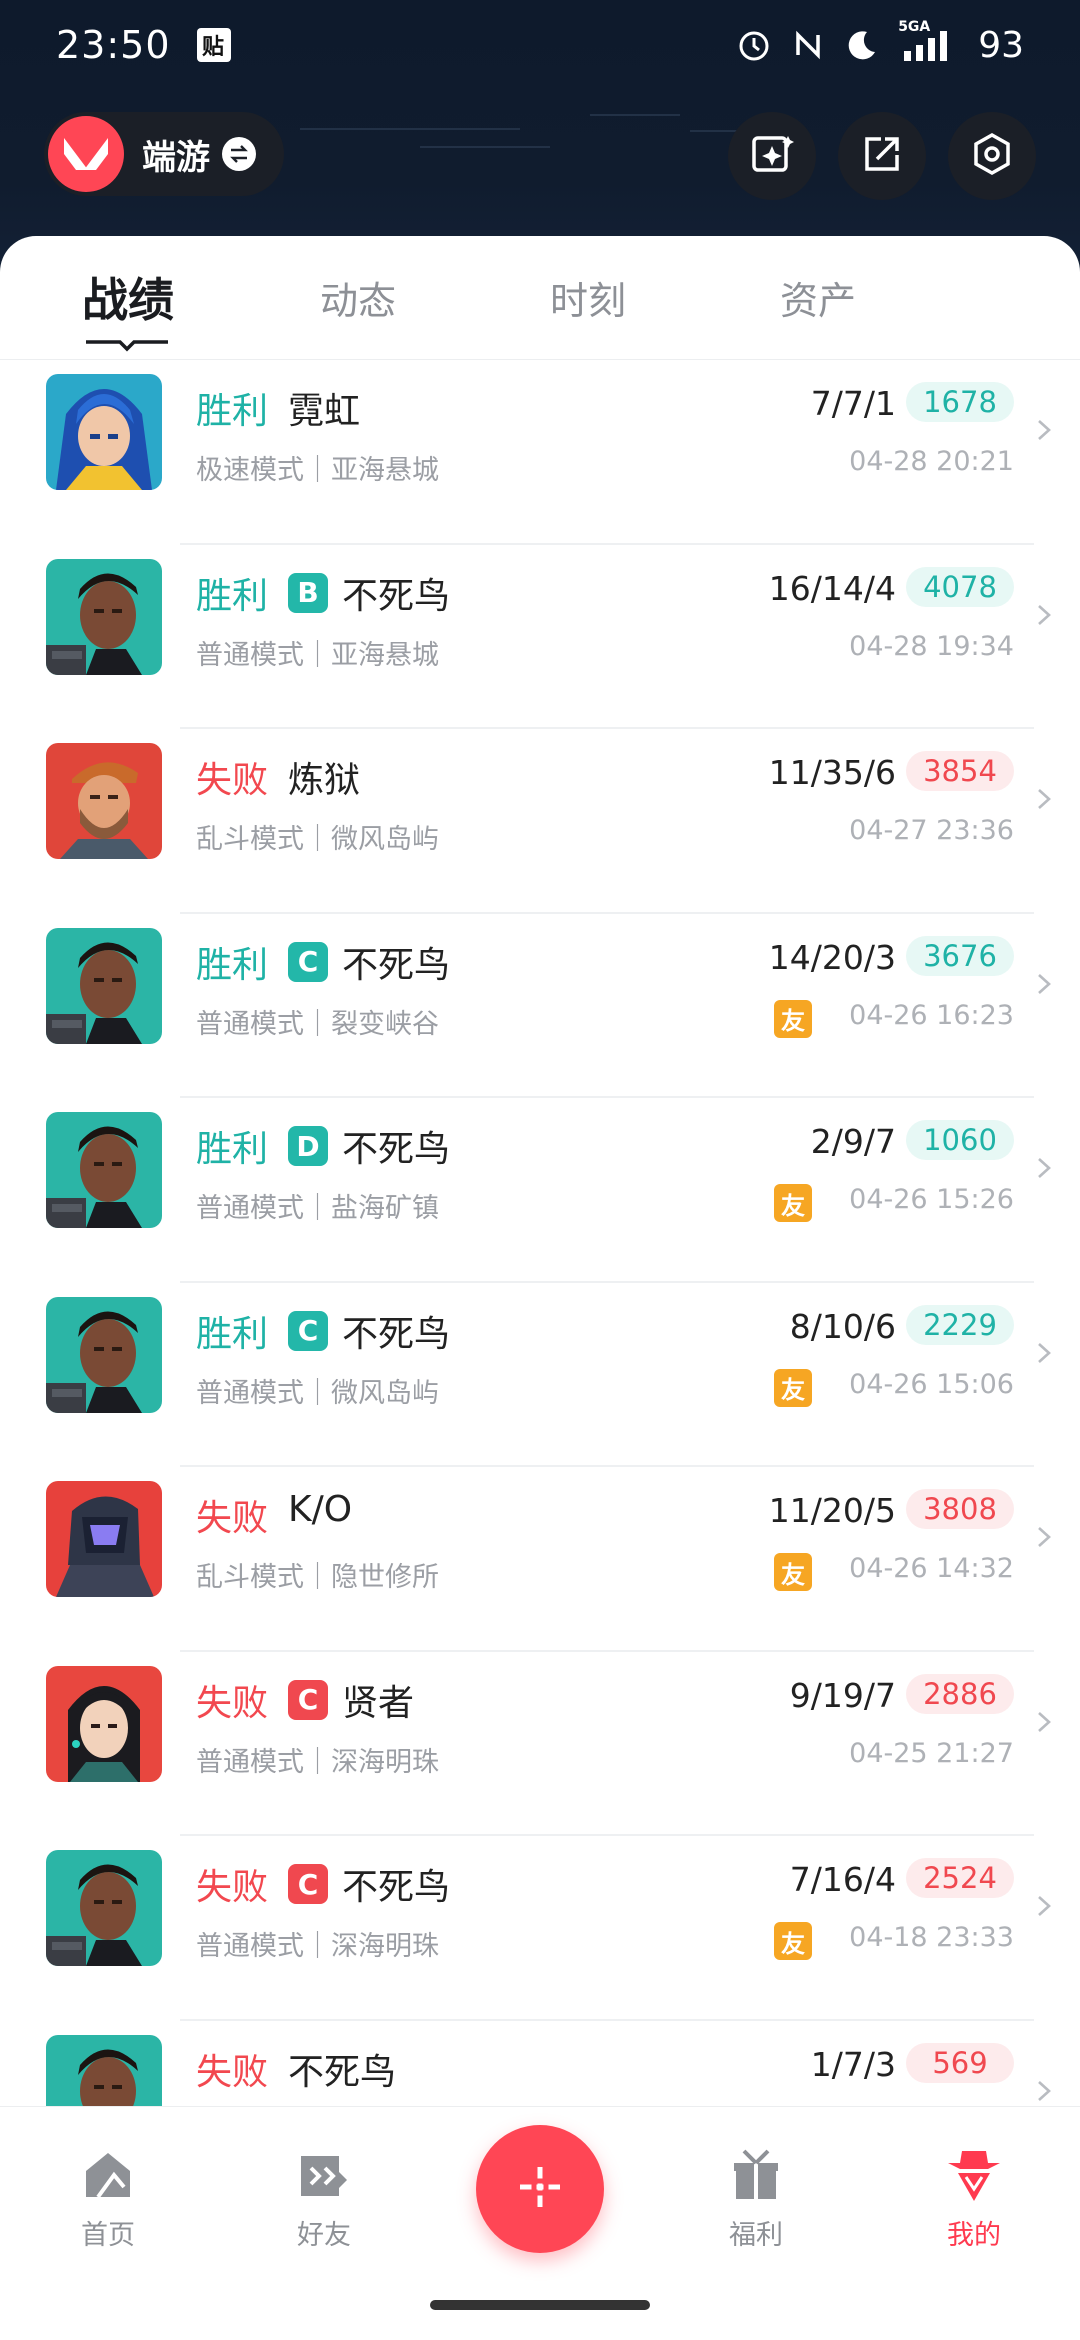  What do you see at coordinates (853, 1141) in the screenshot?
I see `kda: 2/9/7` at bounding box center [853, 1141].